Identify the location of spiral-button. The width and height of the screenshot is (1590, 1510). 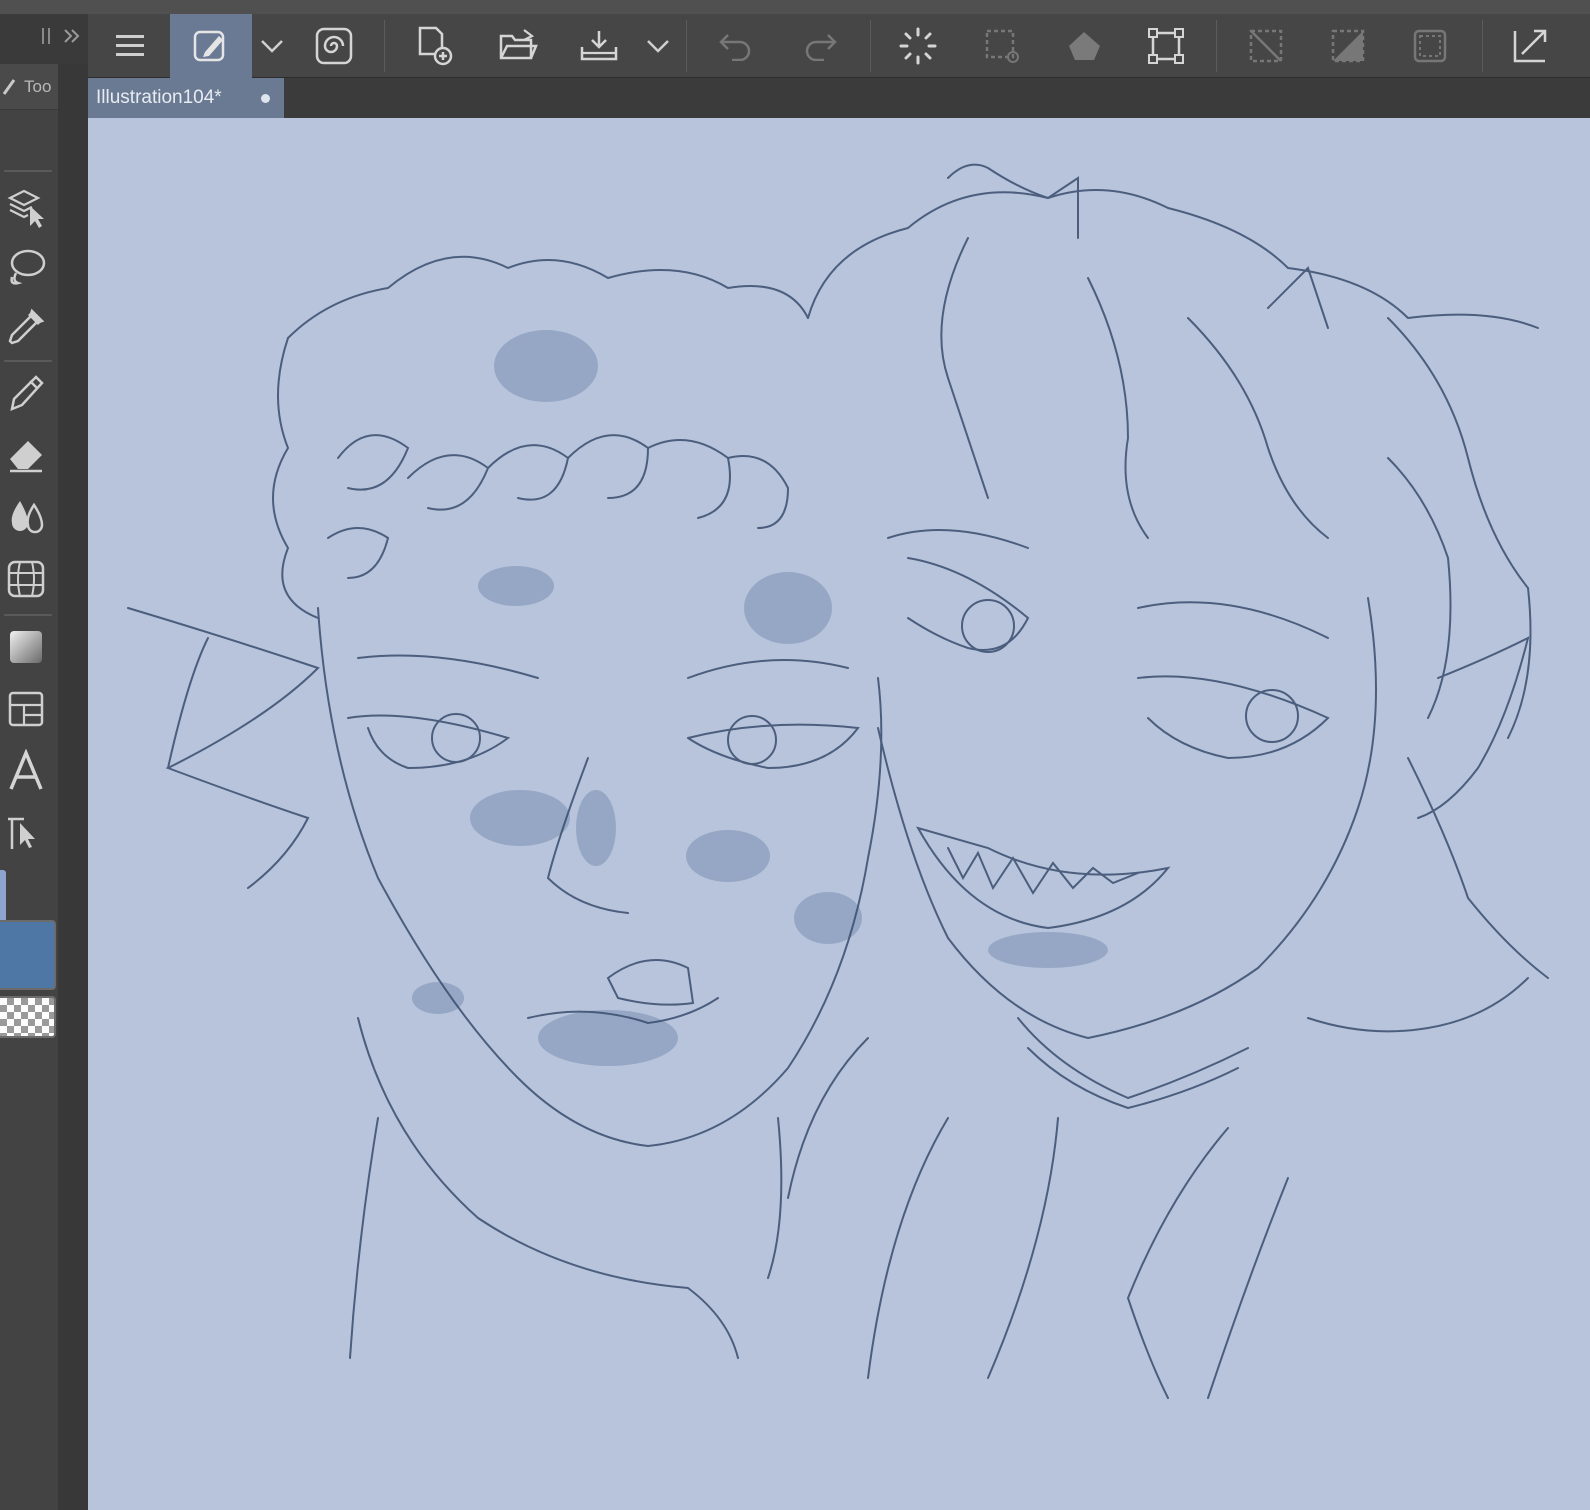
(334, 46).